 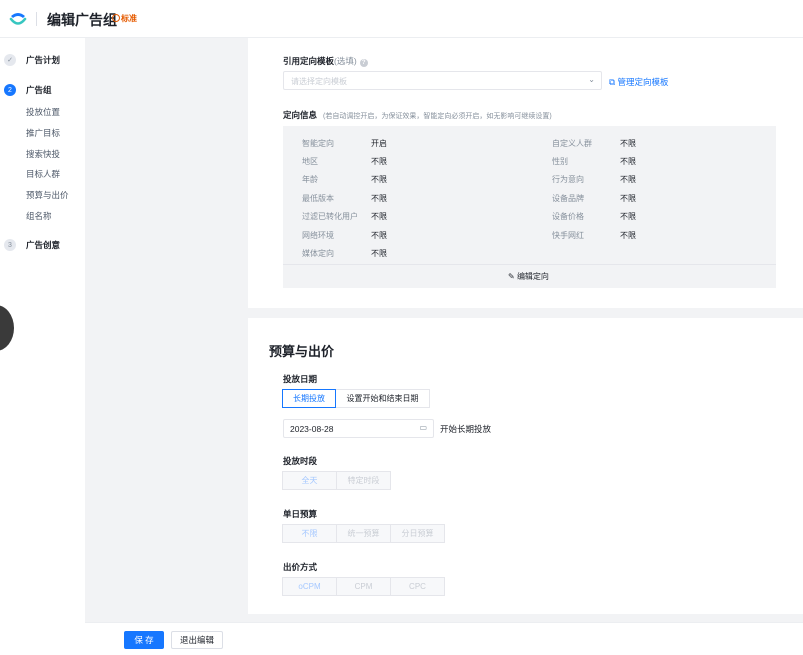 What do you see at coordinates (401, 19) in the screenshot?
I see `top-bar: 编辑广告组 标准` at bounding box center [401, 19].